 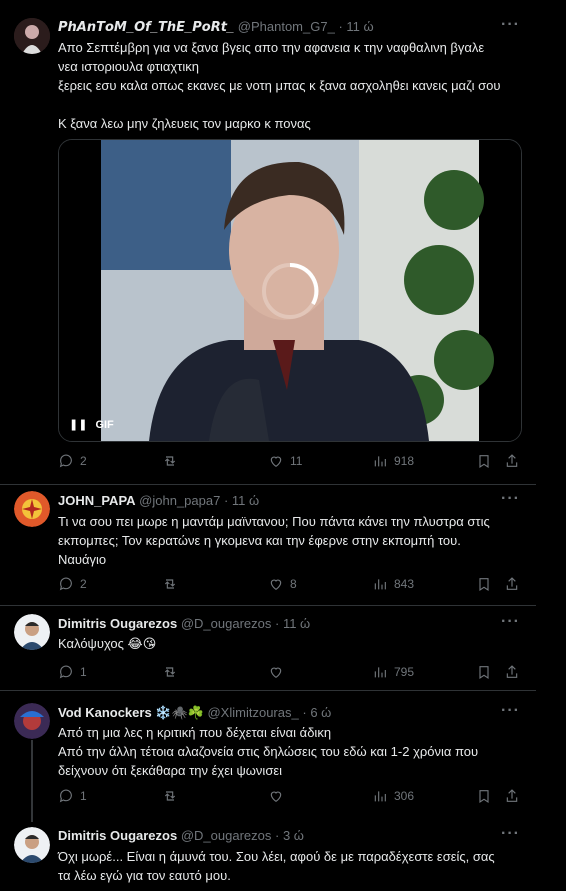 I want to click on views-button: 918, so click(x=393, y=461).